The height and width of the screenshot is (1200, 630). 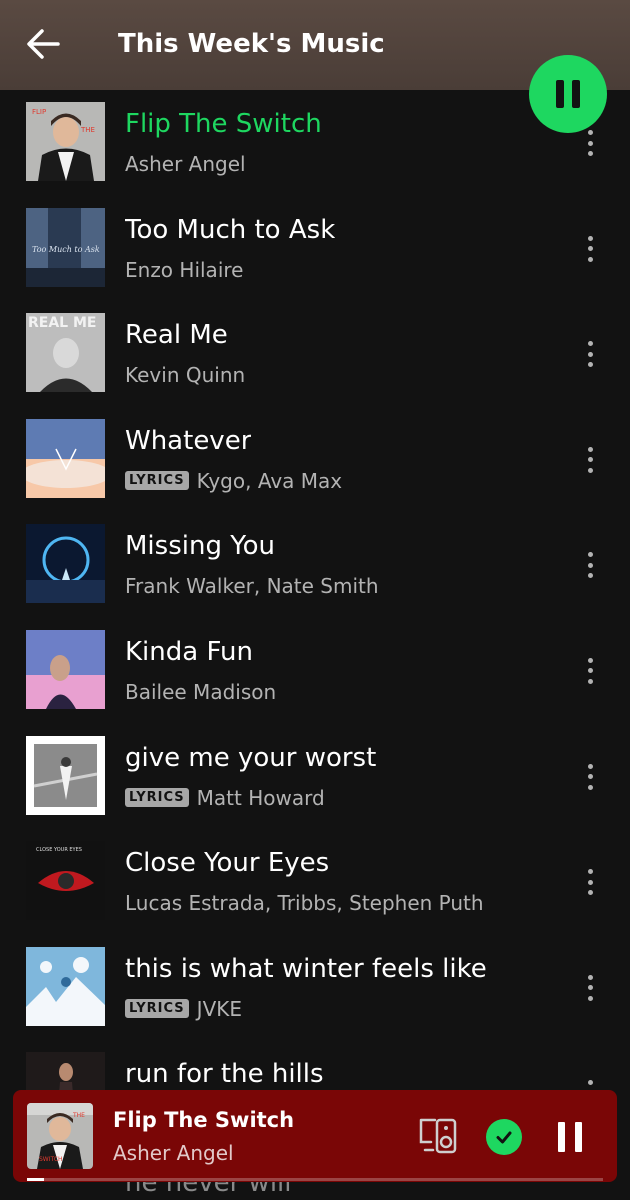 I want to click on devices-button, so click(x=438, y=1136).